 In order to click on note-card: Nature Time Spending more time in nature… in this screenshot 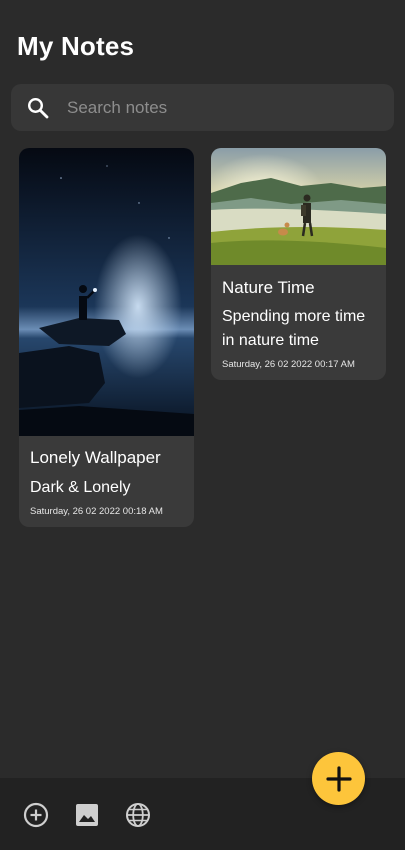, I will do `click(298, 264)`.